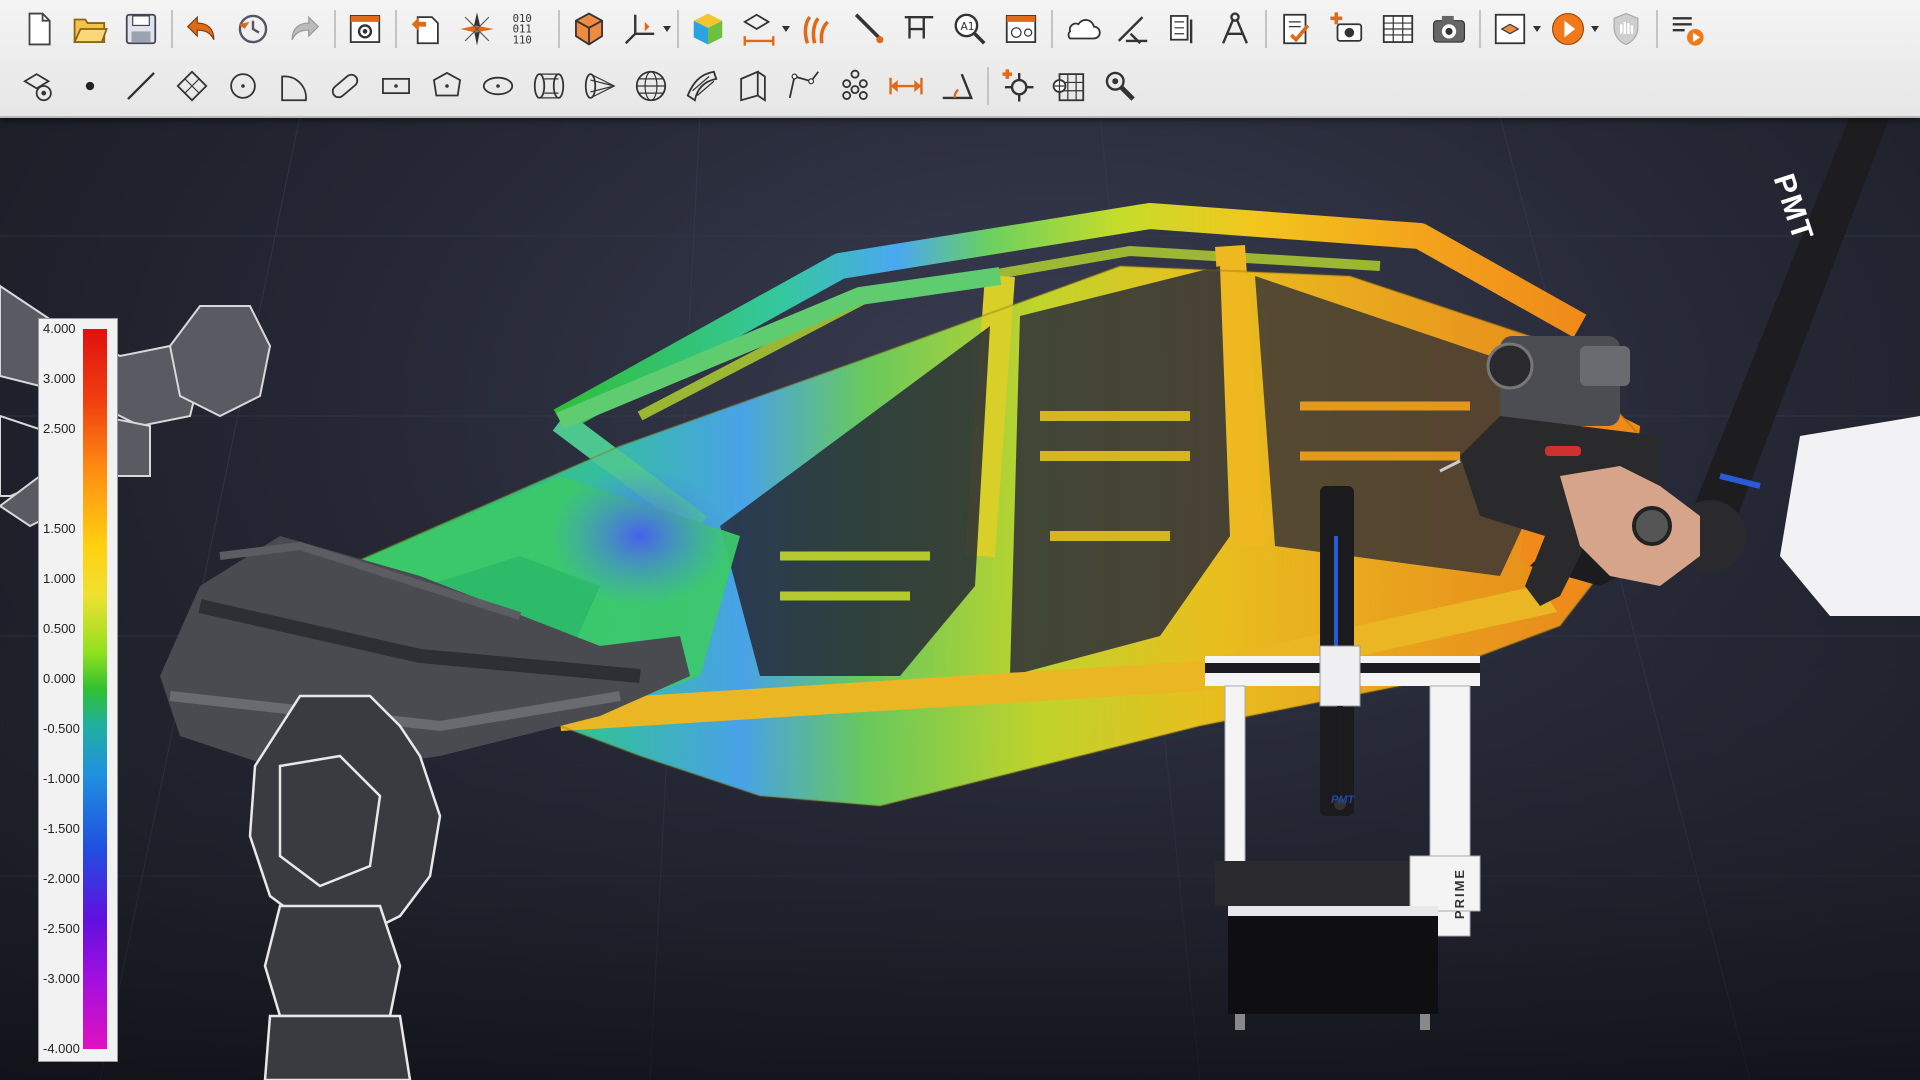 The height and width of the screenshot is (1080, 1920). I want to click on camera-icon, so click(1449, 29).